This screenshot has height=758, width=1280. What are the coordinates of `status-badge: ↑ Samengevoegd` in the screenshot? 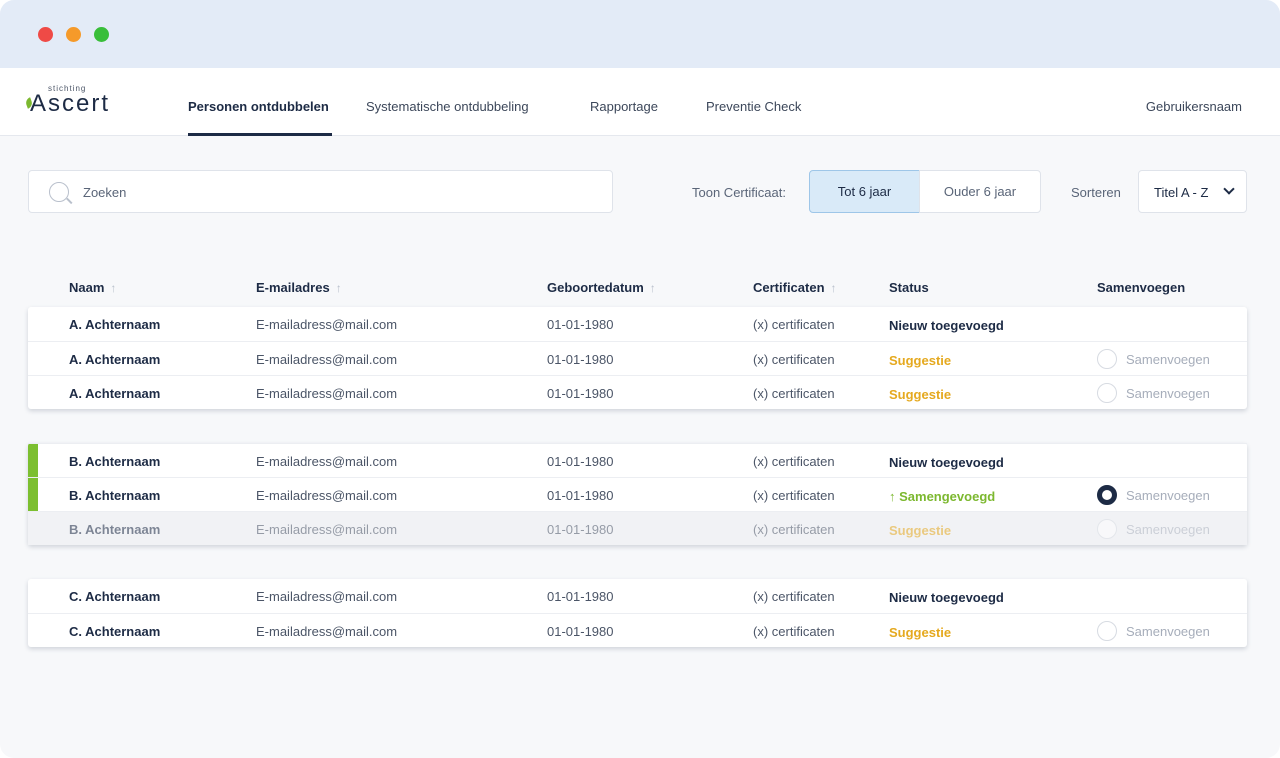 It's located at (942, 496).